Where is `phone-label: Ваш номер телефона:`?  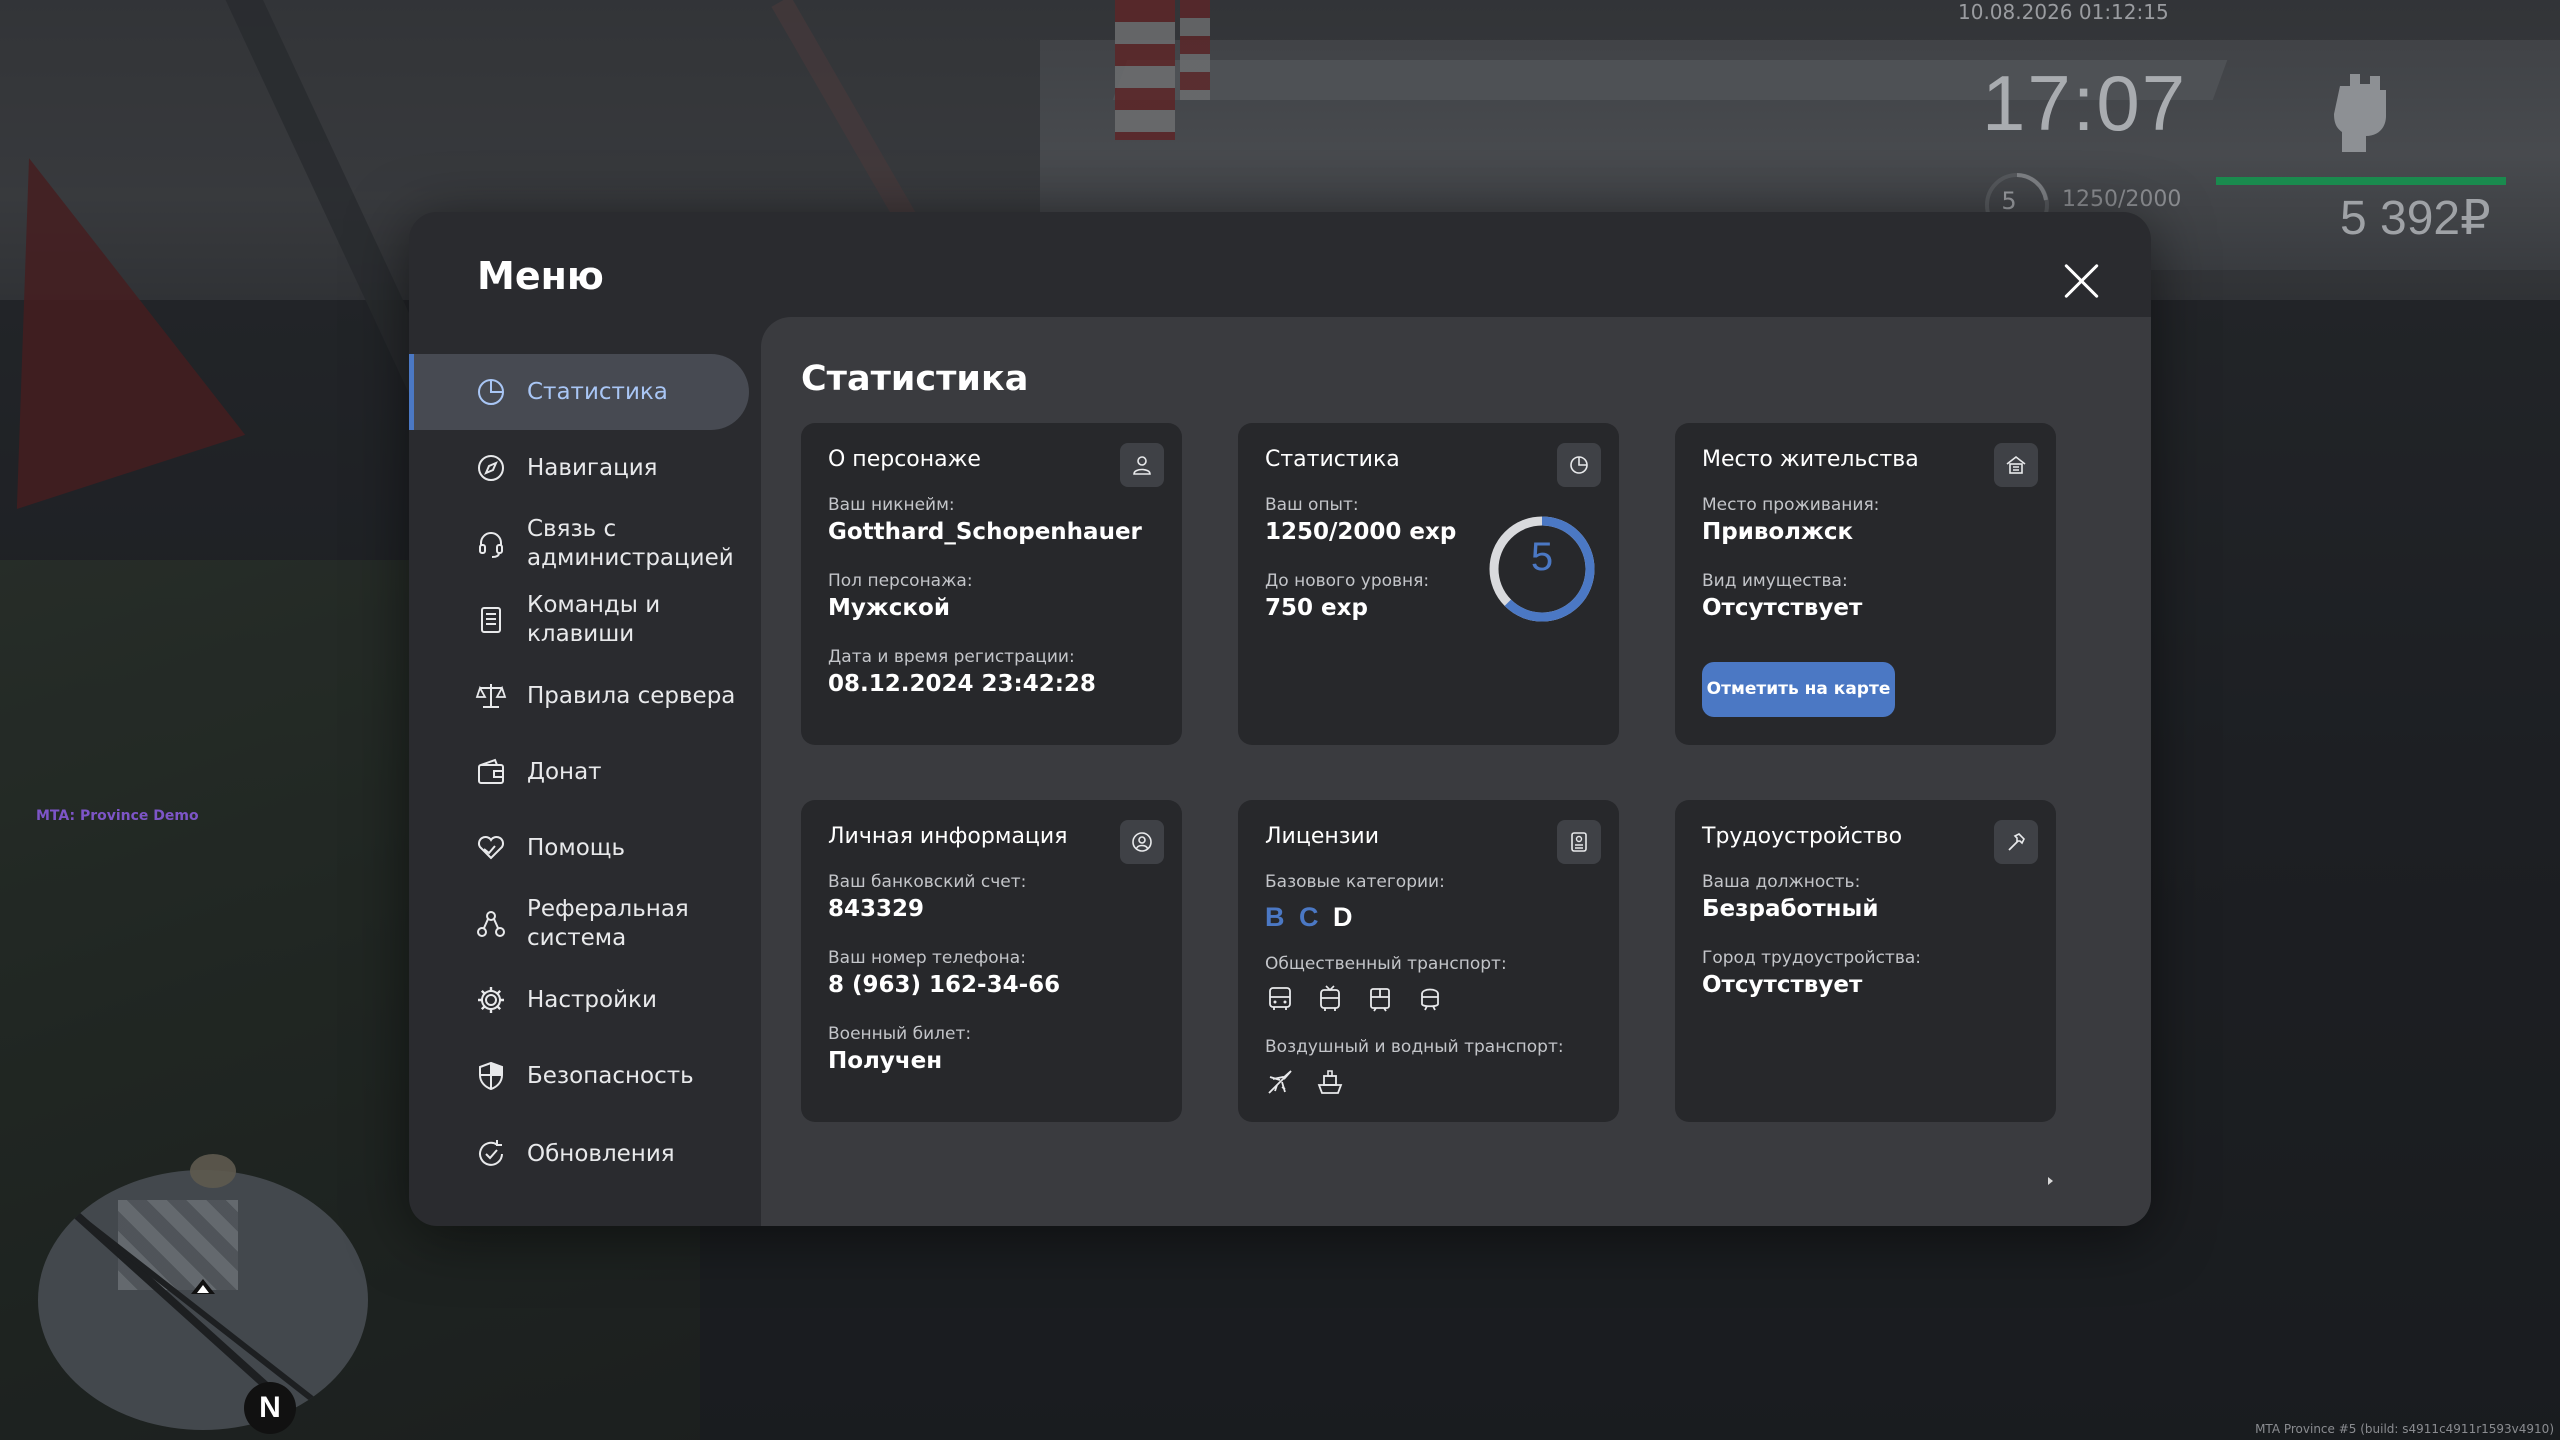
phone-label: Ваш номер телефона: is located at coordinates (927, 958).